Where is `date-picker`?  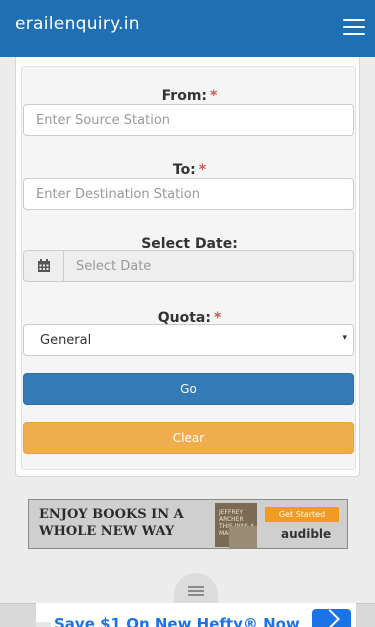 date-picker is located at coordinates (188, 266).